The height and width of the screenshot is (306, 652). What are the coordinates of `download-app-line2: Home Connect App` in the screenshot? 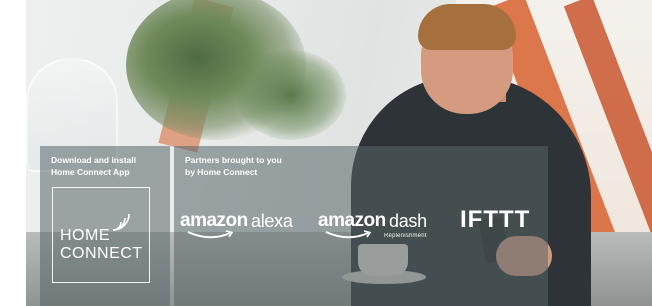 It's located at (90, 172).